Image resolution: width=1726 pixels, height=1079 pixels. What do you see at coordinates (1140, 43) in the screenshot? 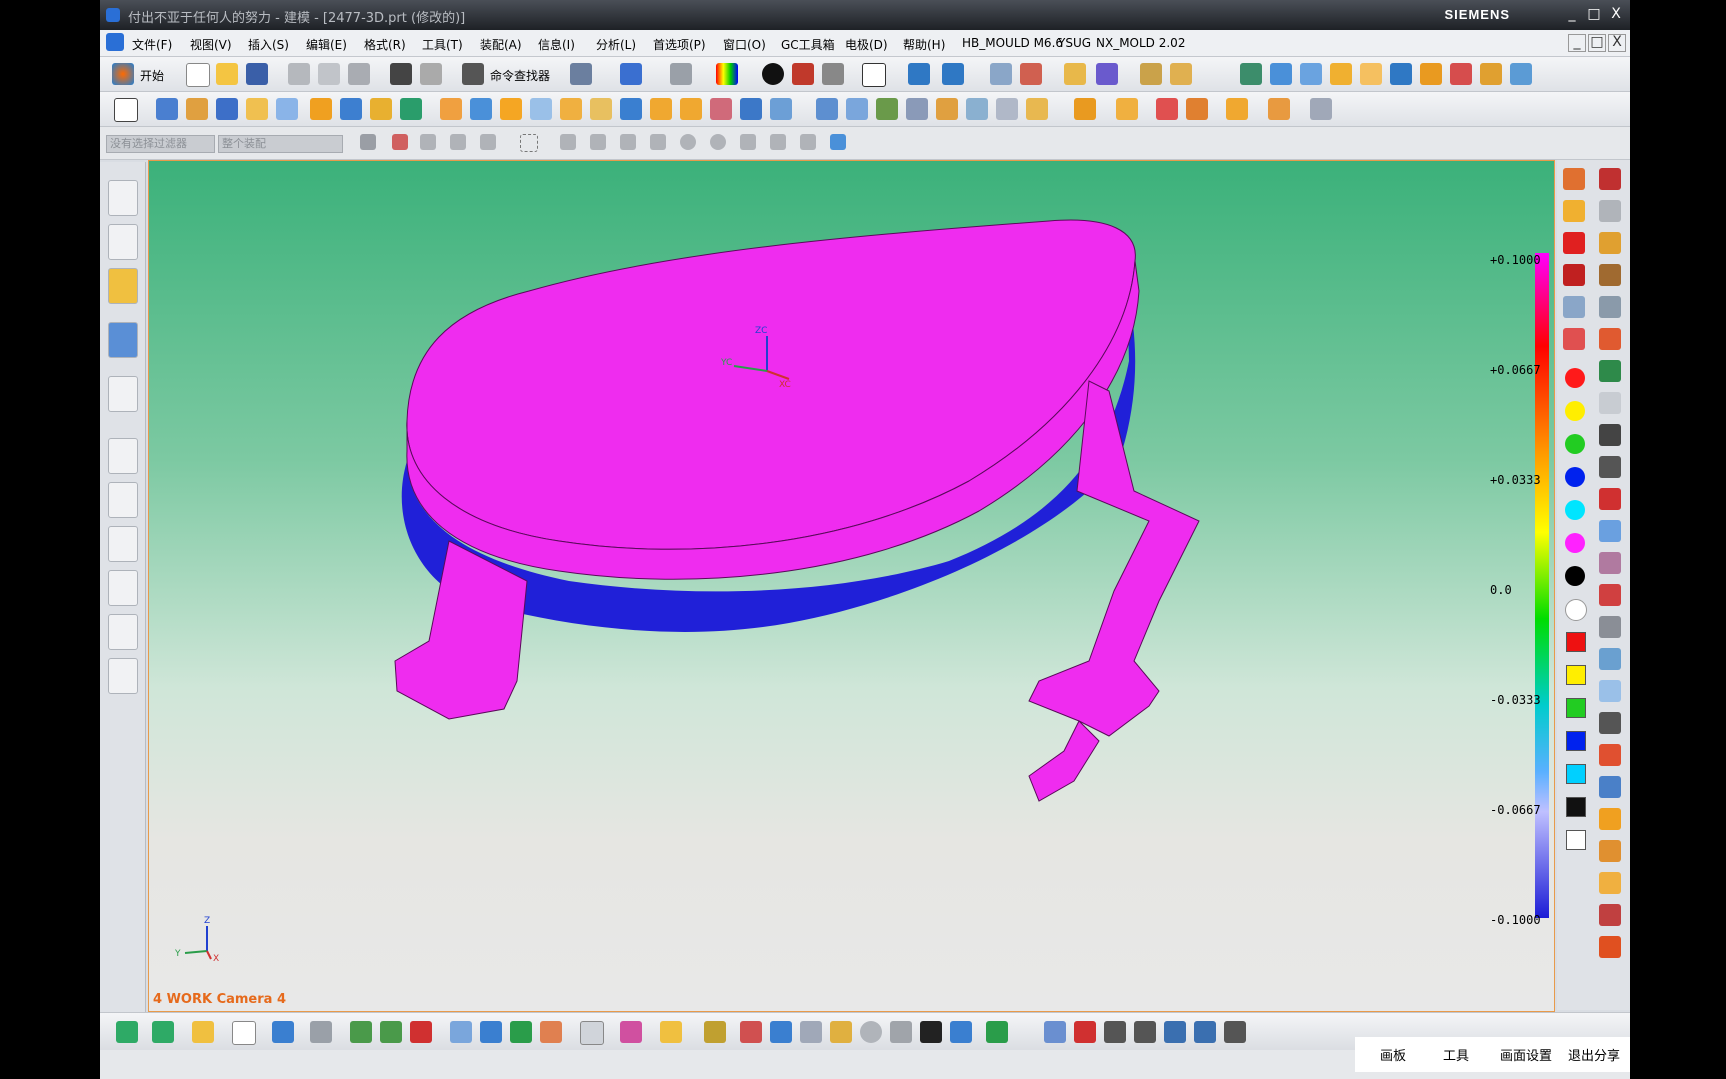
I see `menu-nx-mold: NX_MOLD 2.02` at bounding box center [1140, 43].